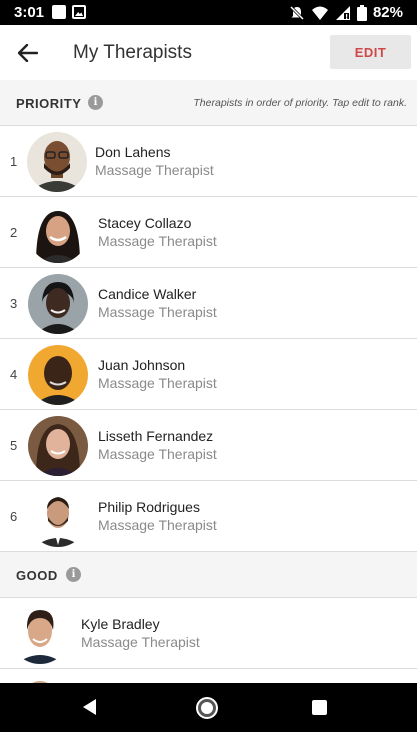 The width and height of the screenshot is (417, 732). What do you see at coordinates (14, 232) in the screenshot?
I see `rank-number: 2` at bounding box center [14, 232].